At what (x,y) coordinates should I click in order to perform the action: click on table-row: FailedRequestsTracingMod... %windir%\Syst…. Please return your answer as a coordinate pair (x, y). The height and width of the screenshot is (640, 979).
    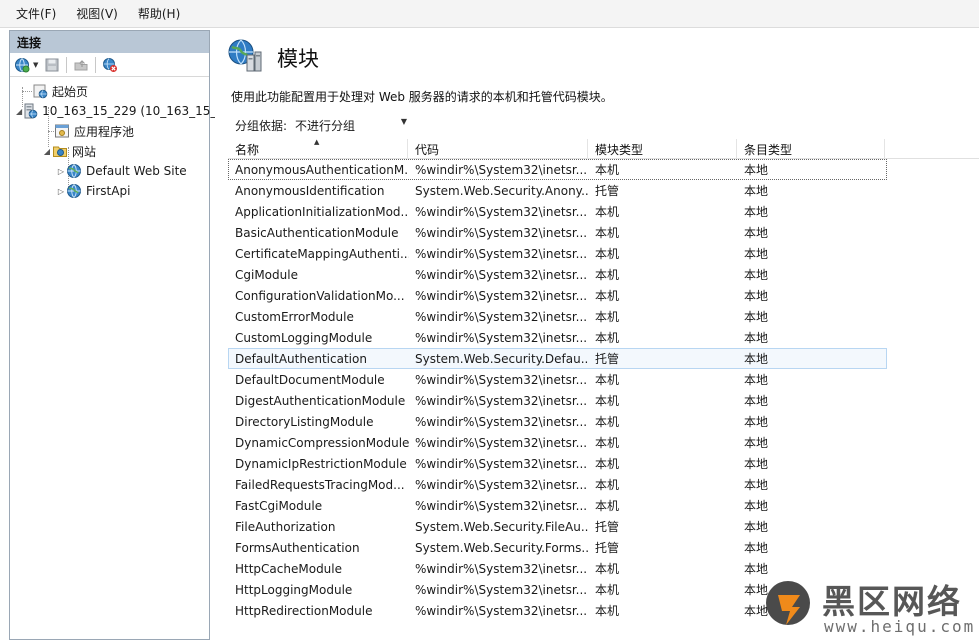
    Looking at the image, I should click on (557, 484).